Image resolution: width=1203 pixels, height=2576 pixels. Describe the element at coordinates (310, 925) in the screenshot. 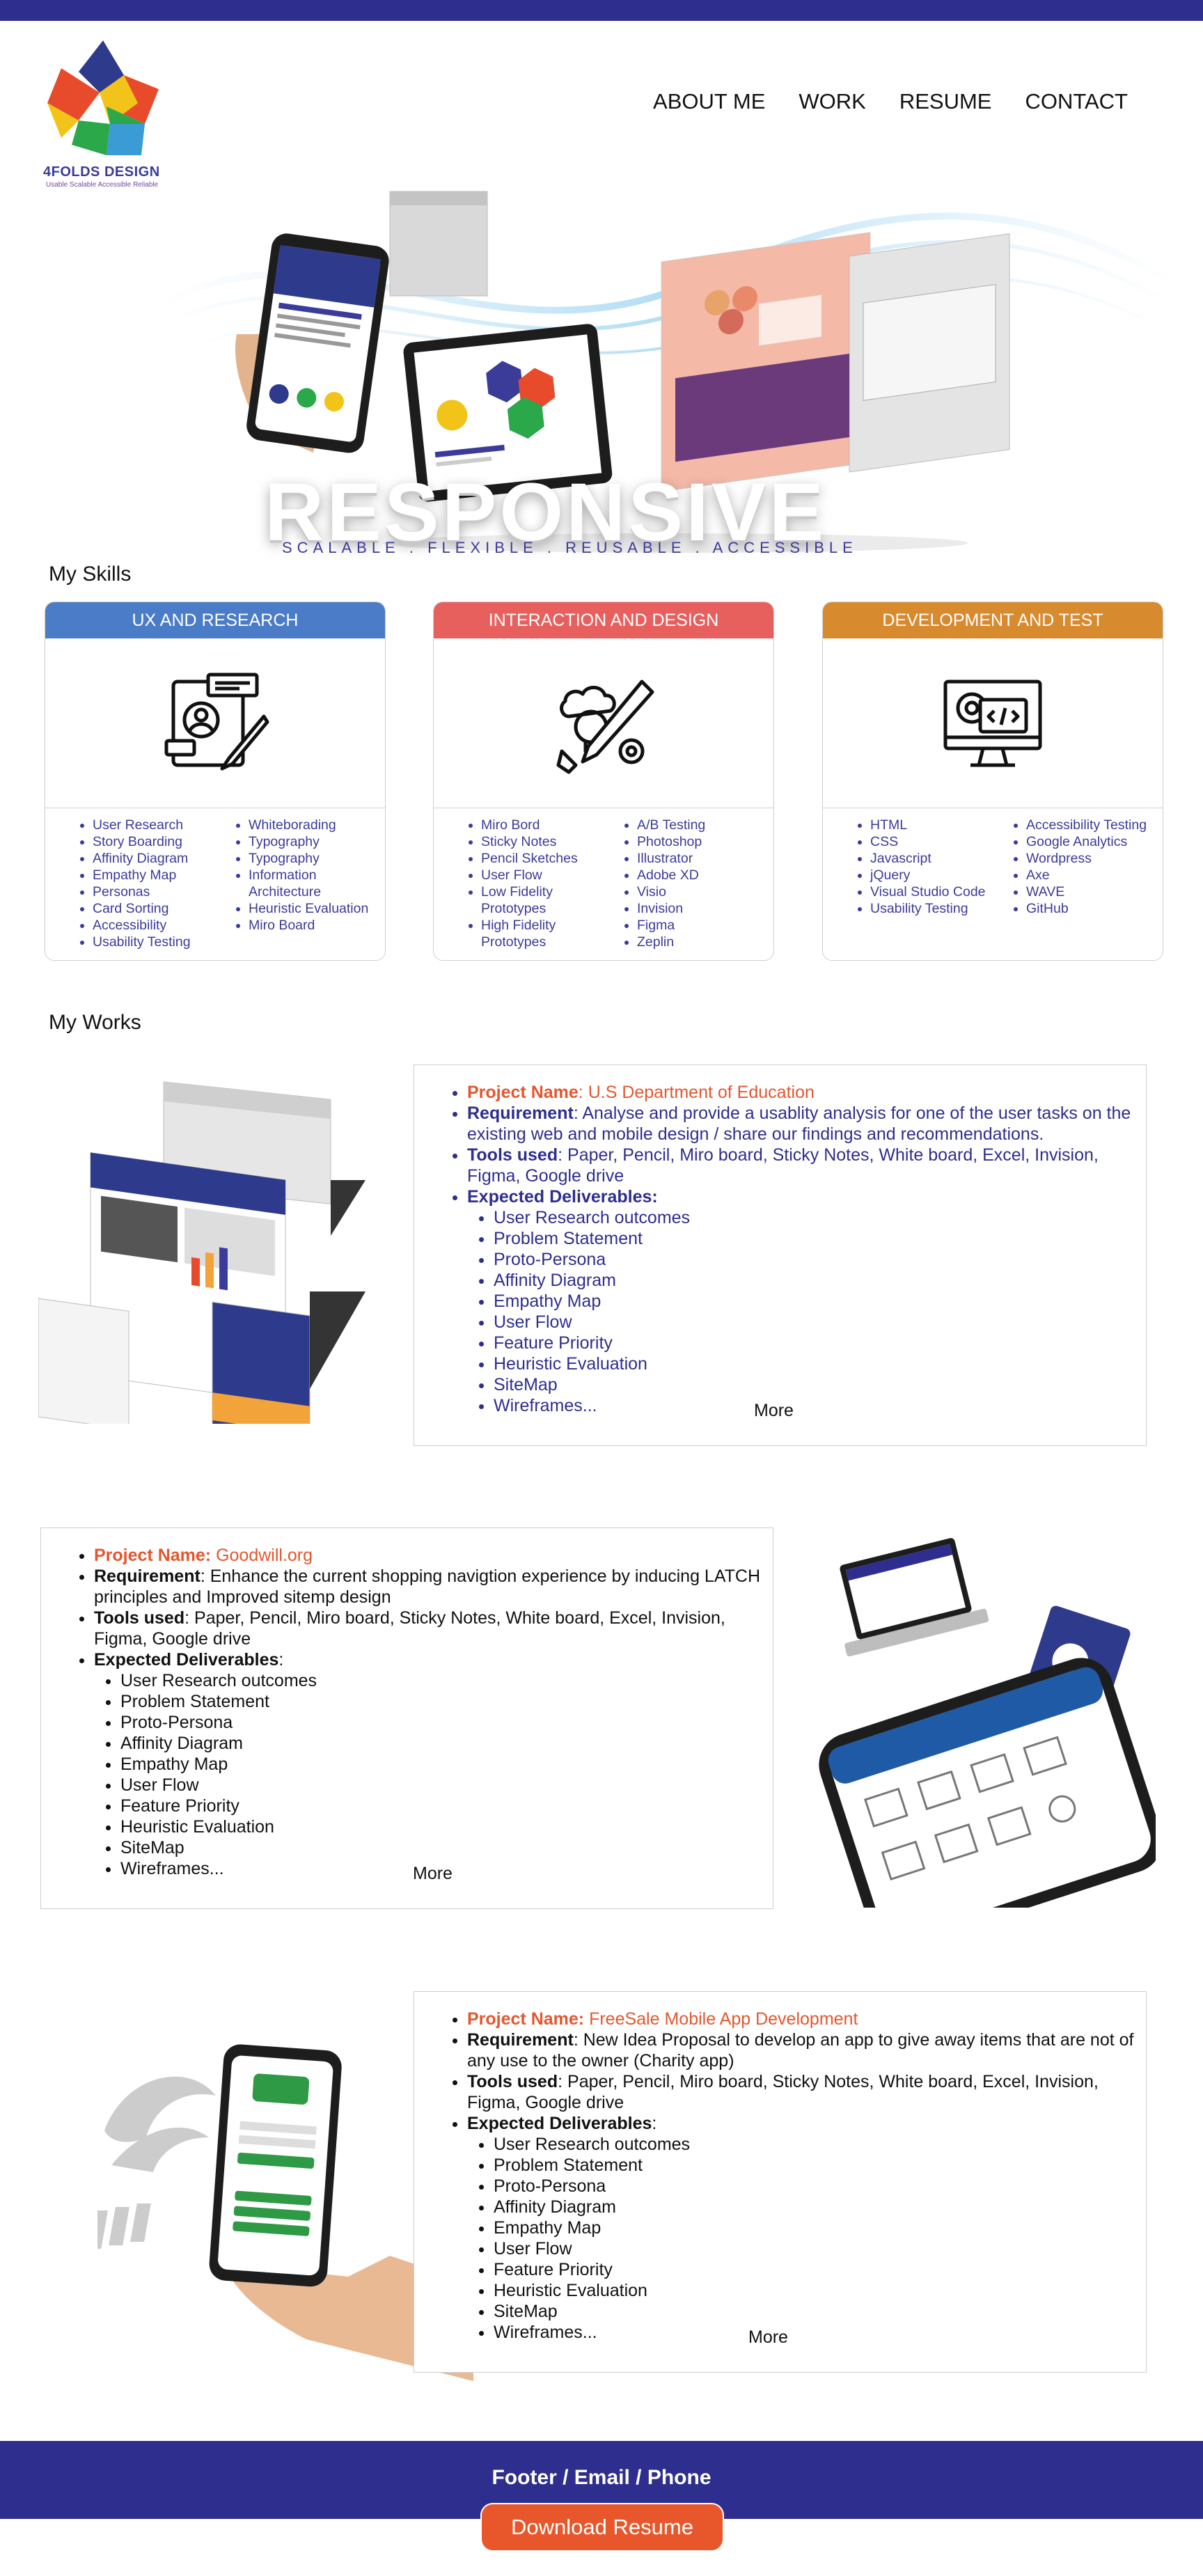

I see `list-item: Miro Board` at that location.